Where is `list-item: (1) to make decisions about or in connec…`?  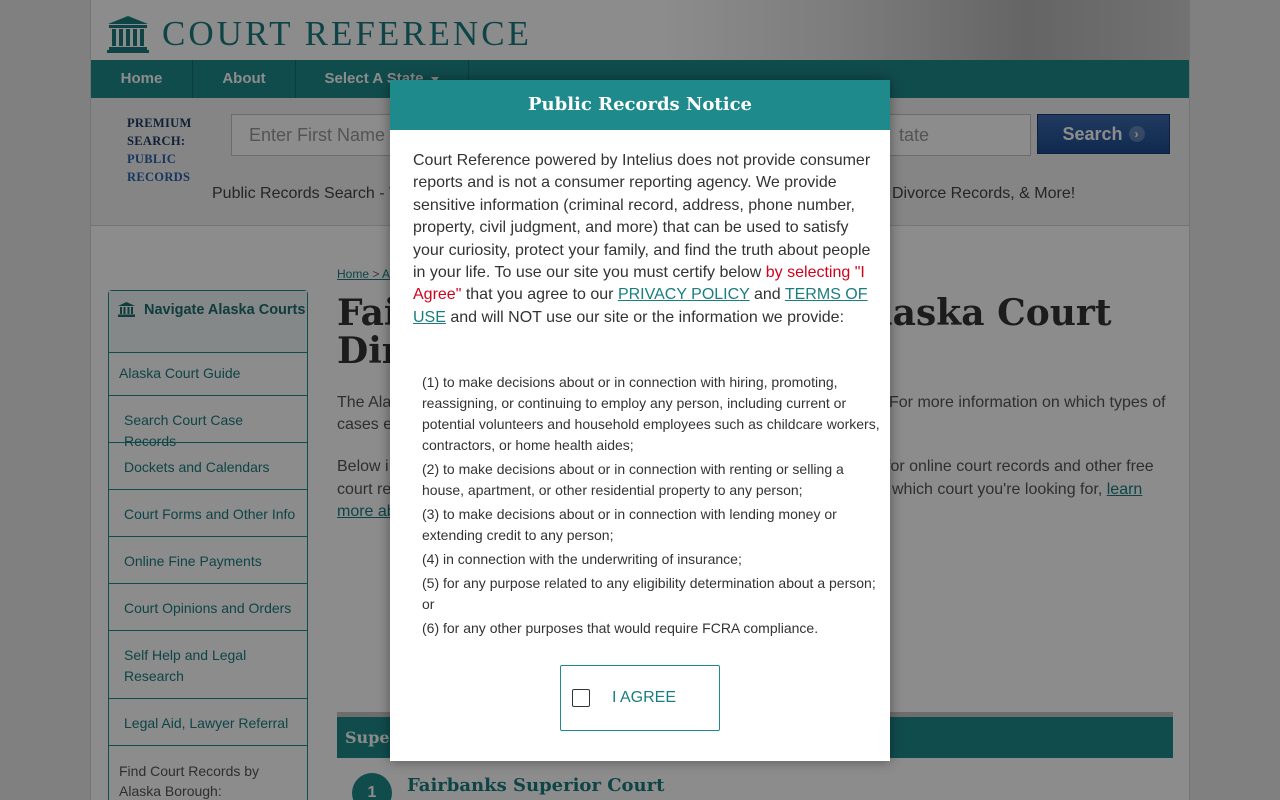
list-item: (1) to make decisions about or in connec… is located at coordinates (651, 413).